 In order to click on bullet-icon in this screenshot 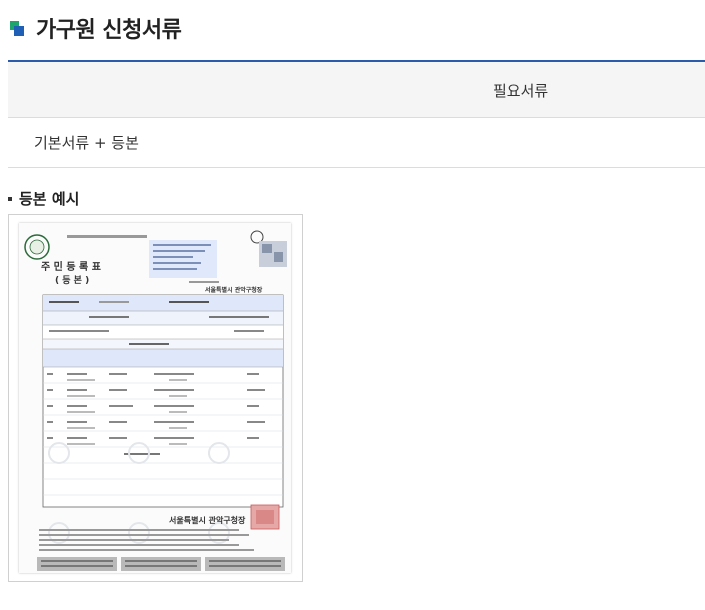, I will do `click(10, 198)`.